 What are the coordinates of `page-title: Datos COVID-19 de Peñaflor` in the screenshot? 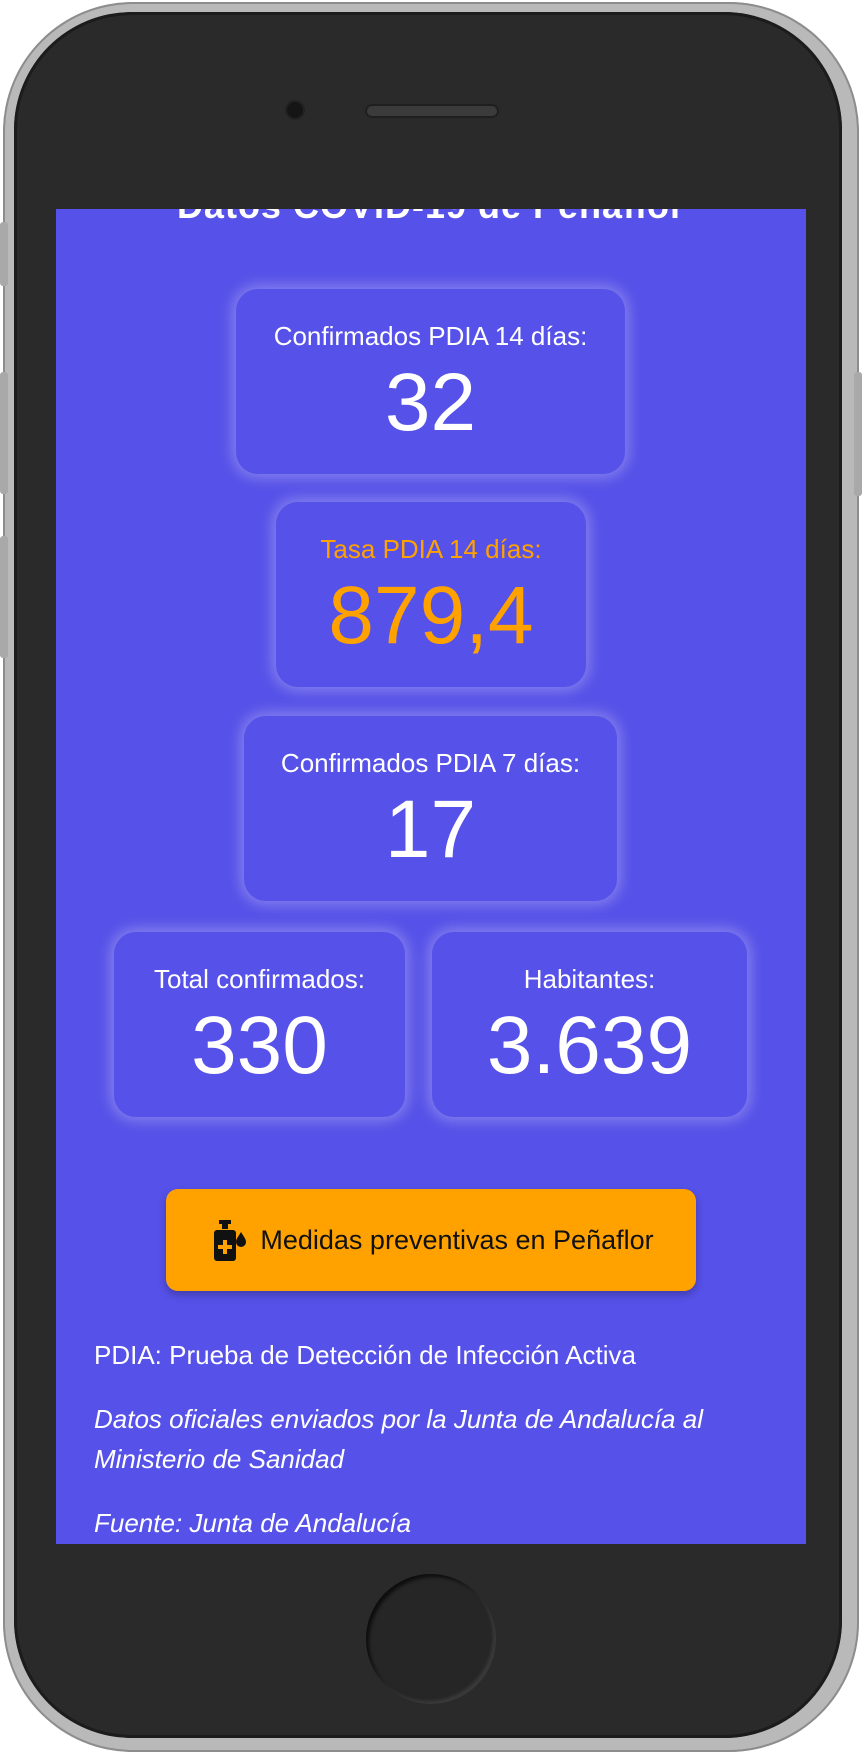 It's located at (431, 218).